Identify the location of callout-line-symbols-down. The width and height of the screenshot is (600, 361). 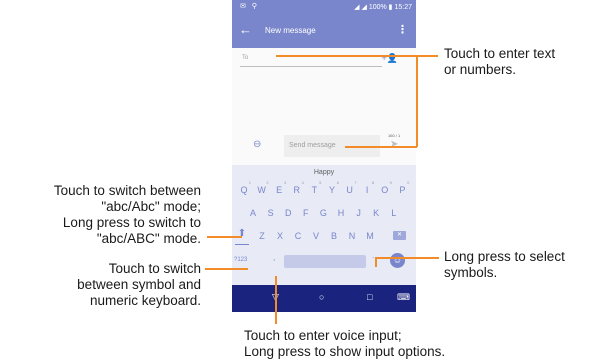
(376, 262).